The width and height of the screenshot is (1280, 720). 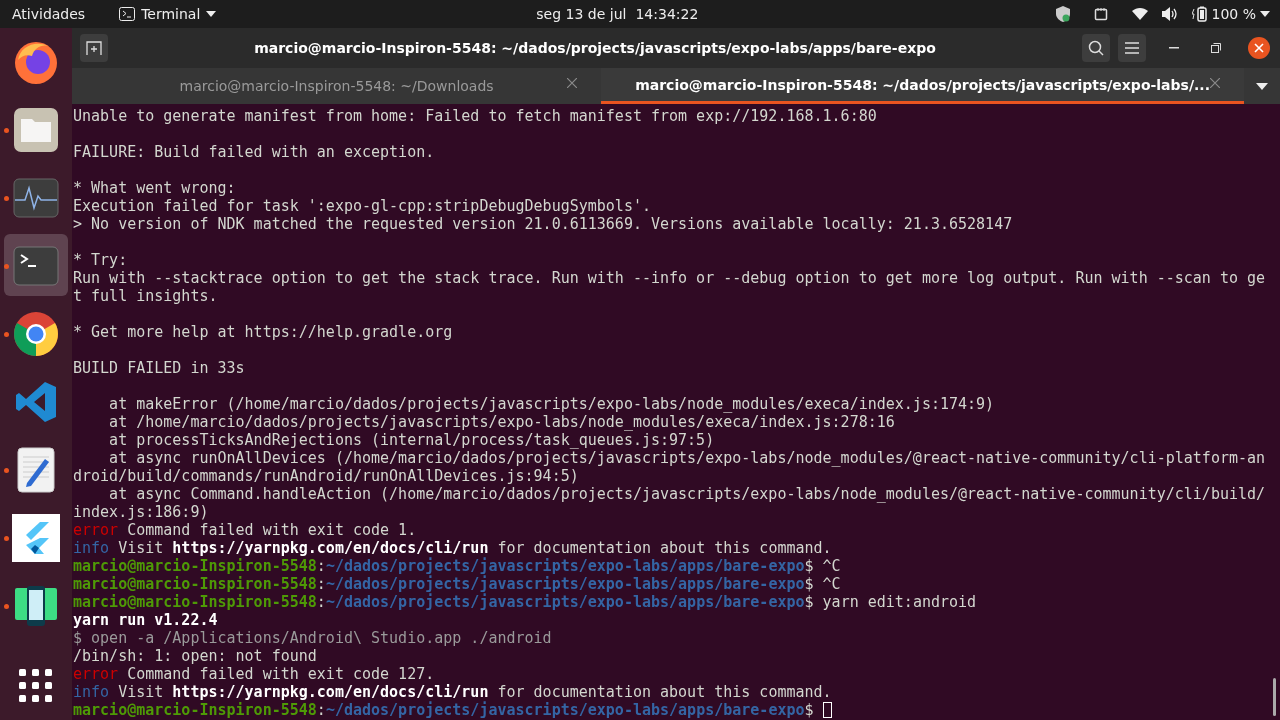 I want to click on date-label: seg 13 de jul, so click(x=581, y=14).